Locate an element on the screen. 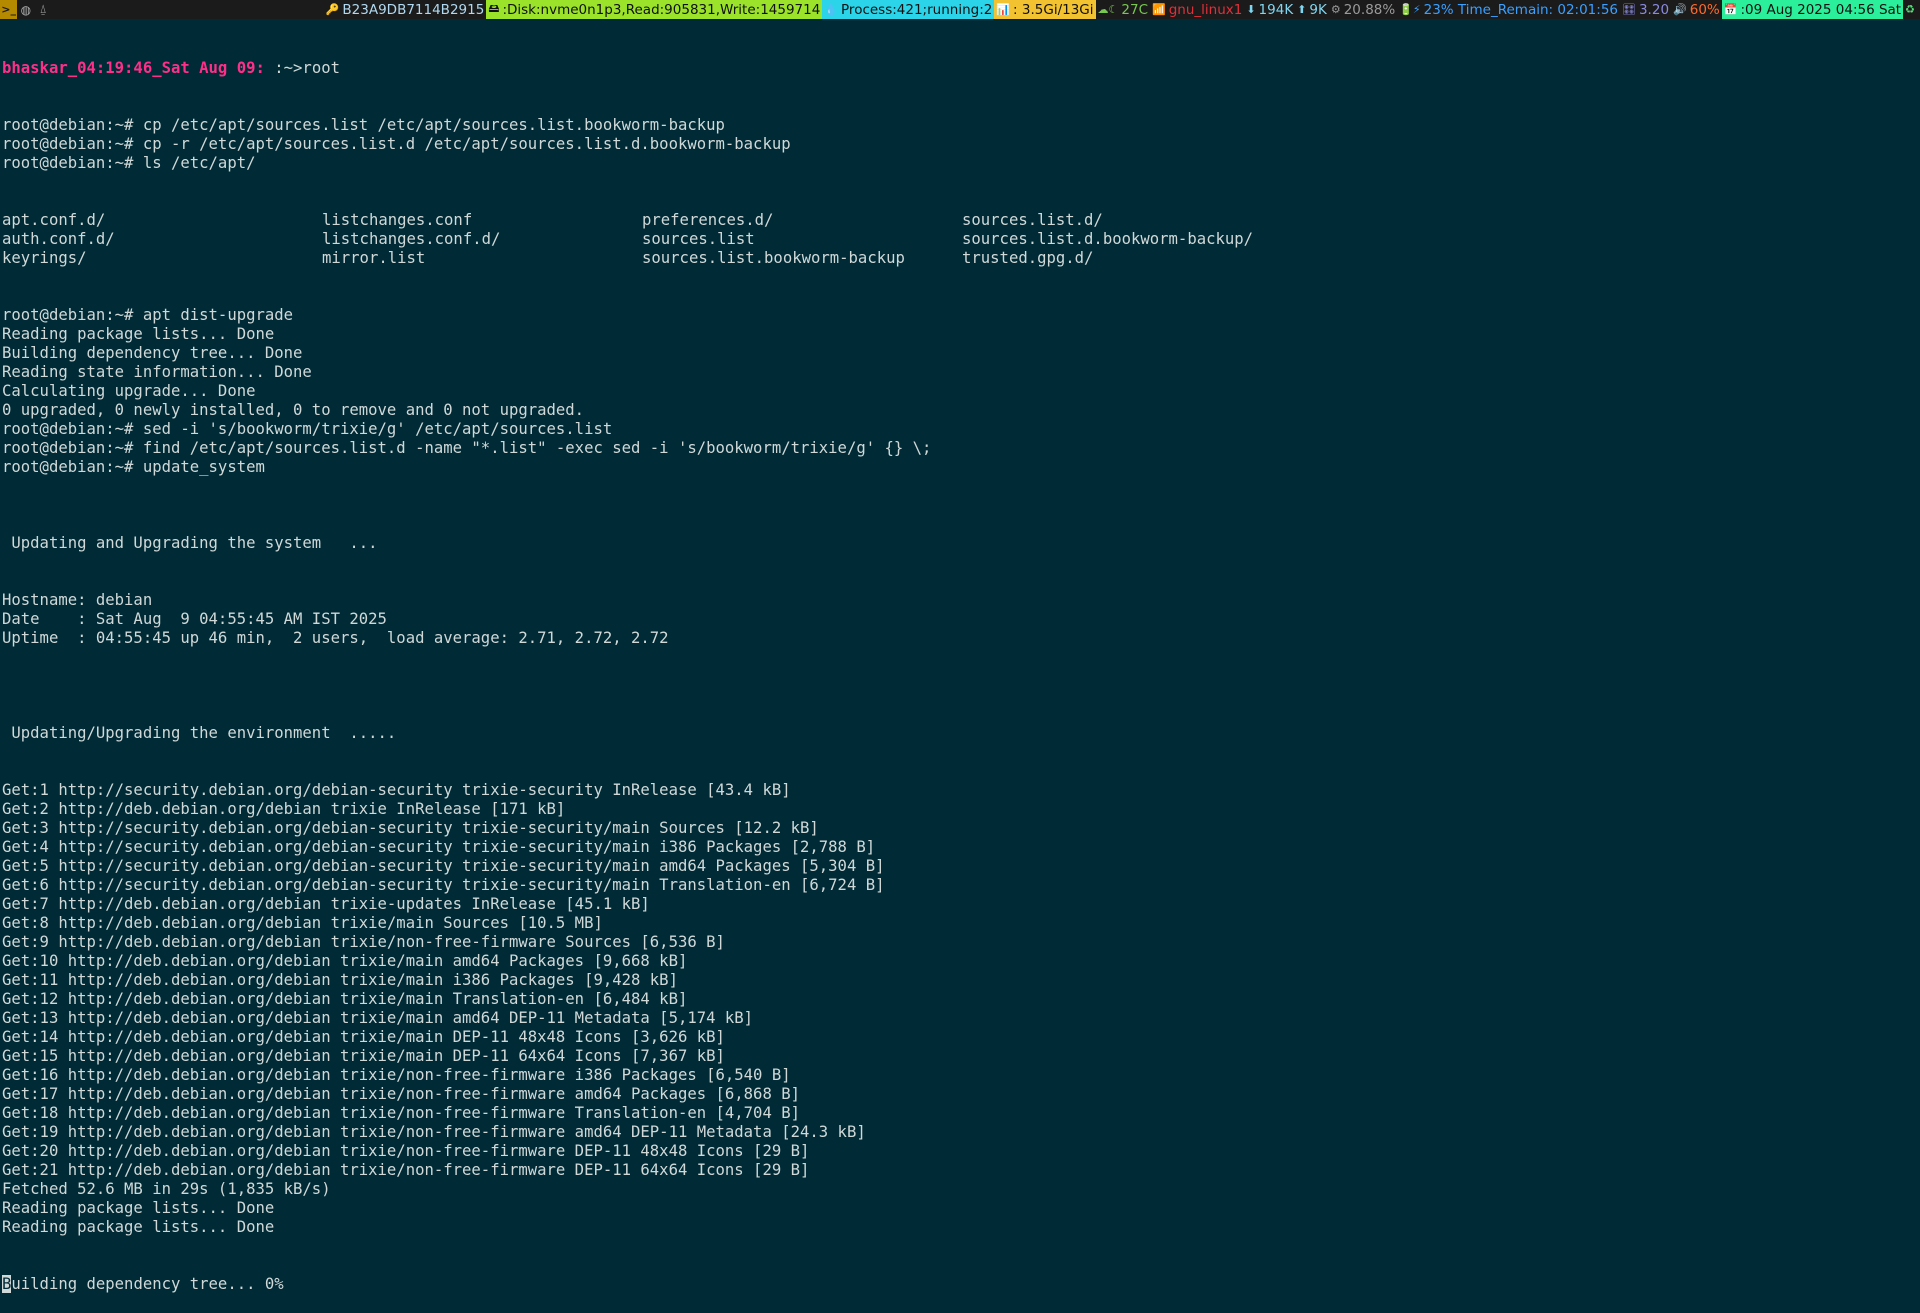  terminal-line: Building dependency tree... Done is located at coordinates (152, 353).